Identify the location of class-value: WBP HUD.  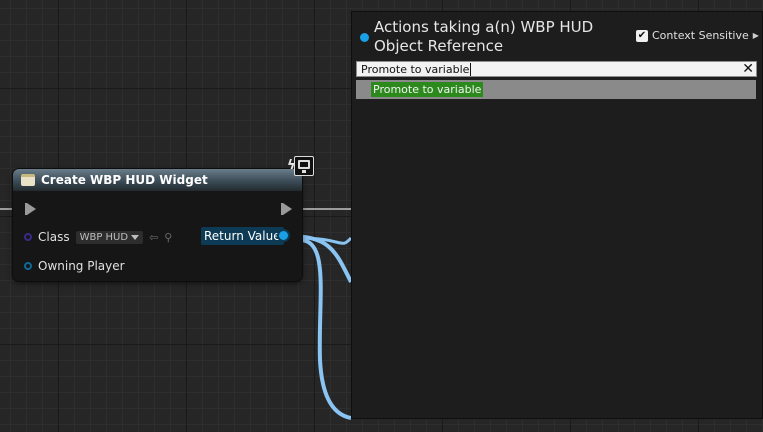
(104, 237).